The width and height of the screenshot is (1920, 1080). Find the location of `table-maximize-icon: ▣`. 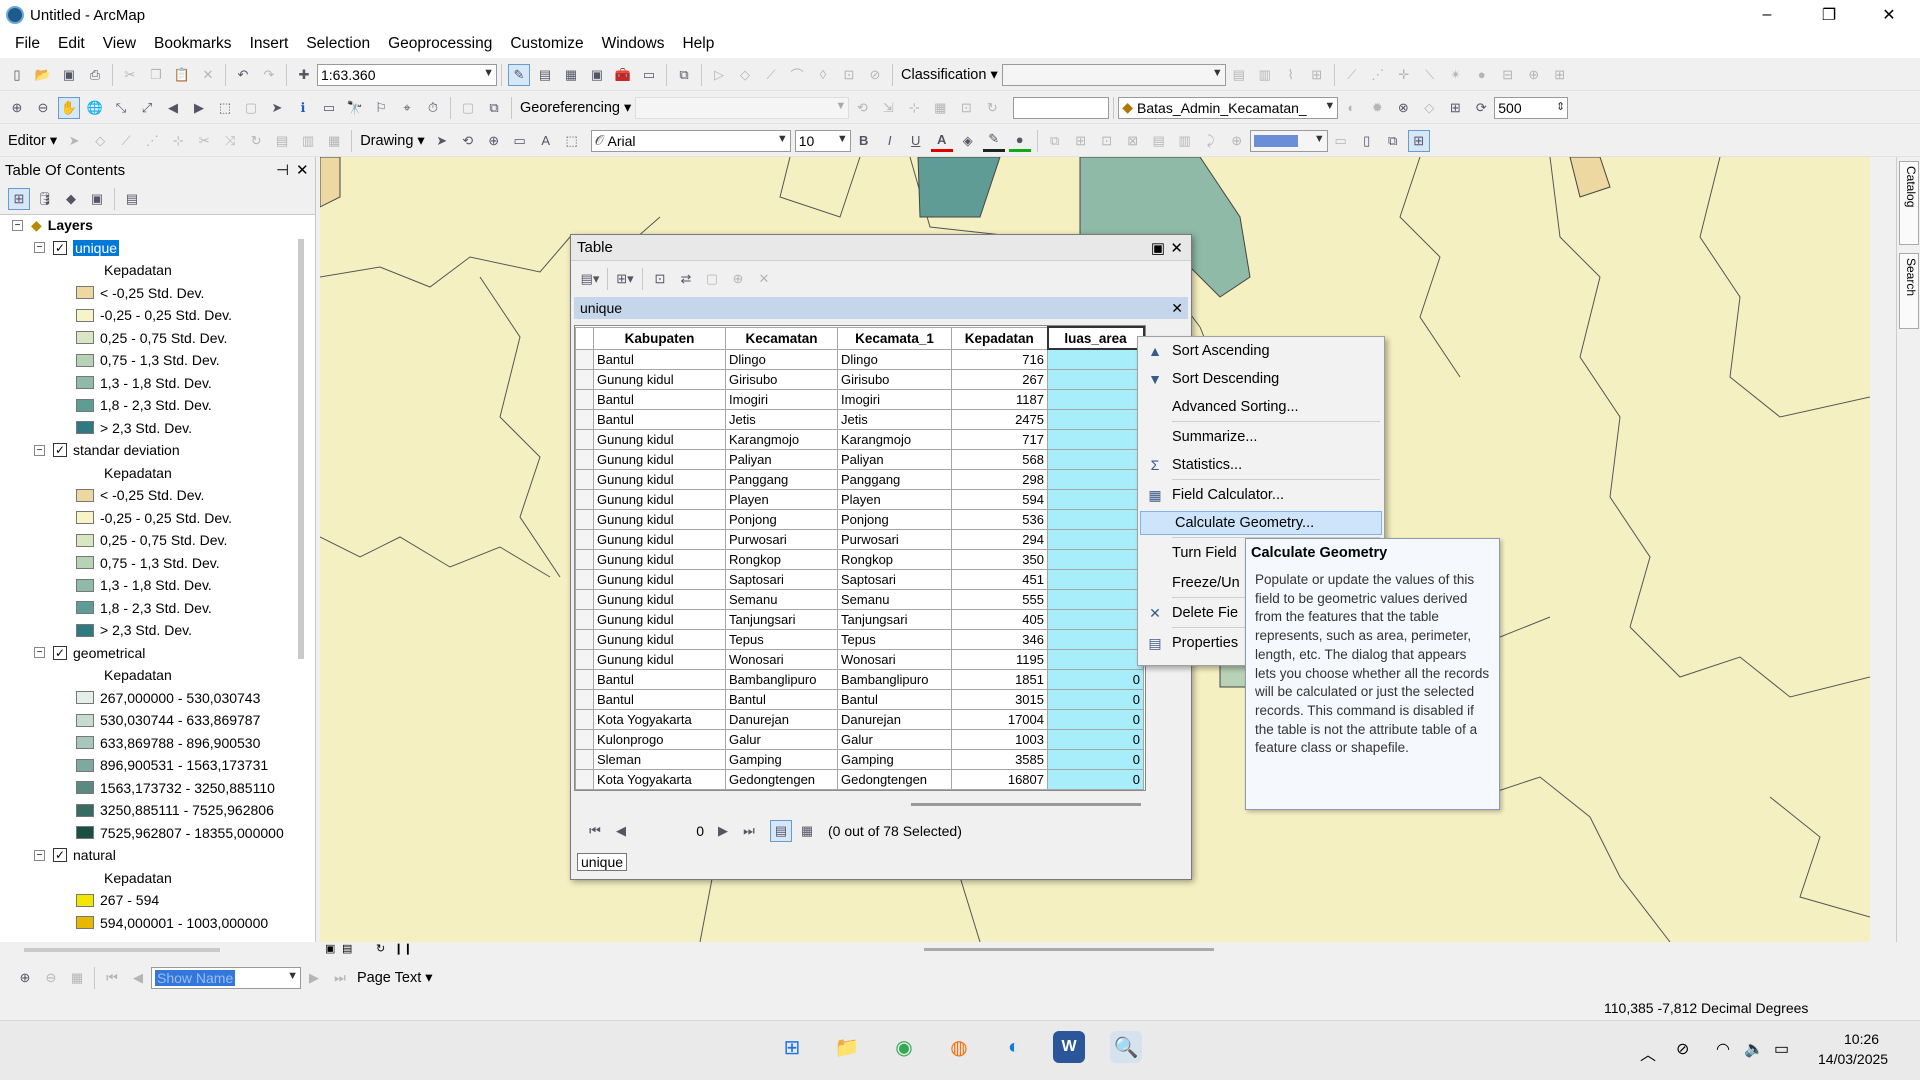

table-maximize-icon: ▣ is located at coordinates (1158, 248).